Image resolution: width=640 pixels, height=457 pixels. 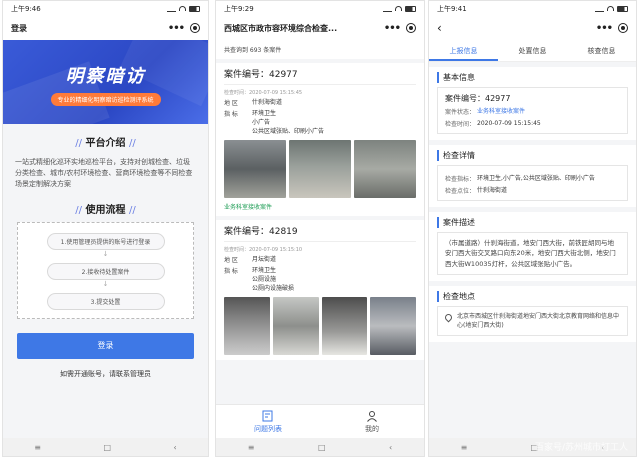 What do you see at coordinates (601, 50) in the screenshot?
I see `tab-verify-info: 核查信息` at bounding box center [601, 50].